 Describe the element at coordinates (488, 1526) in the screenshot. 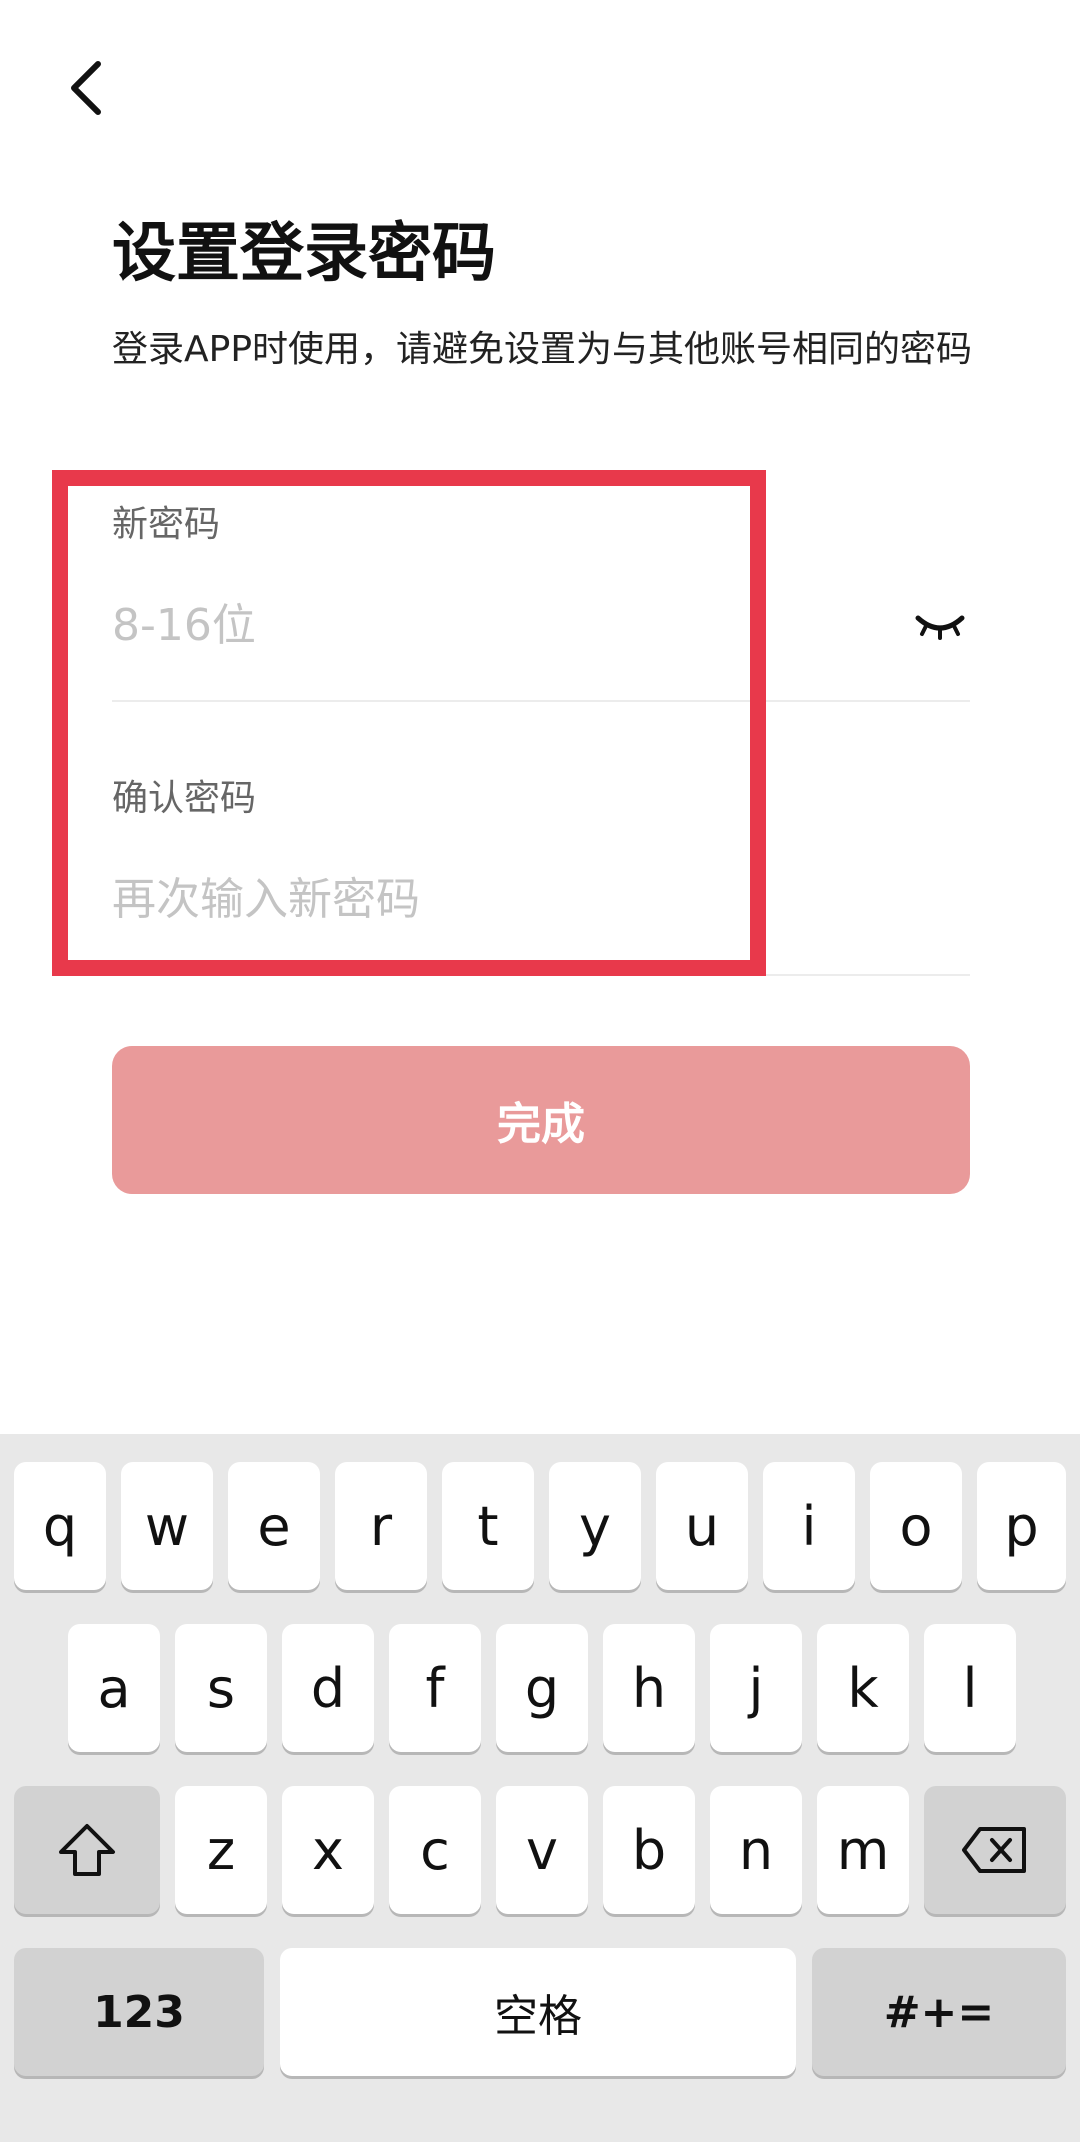

I see `key-t: t` at that location.